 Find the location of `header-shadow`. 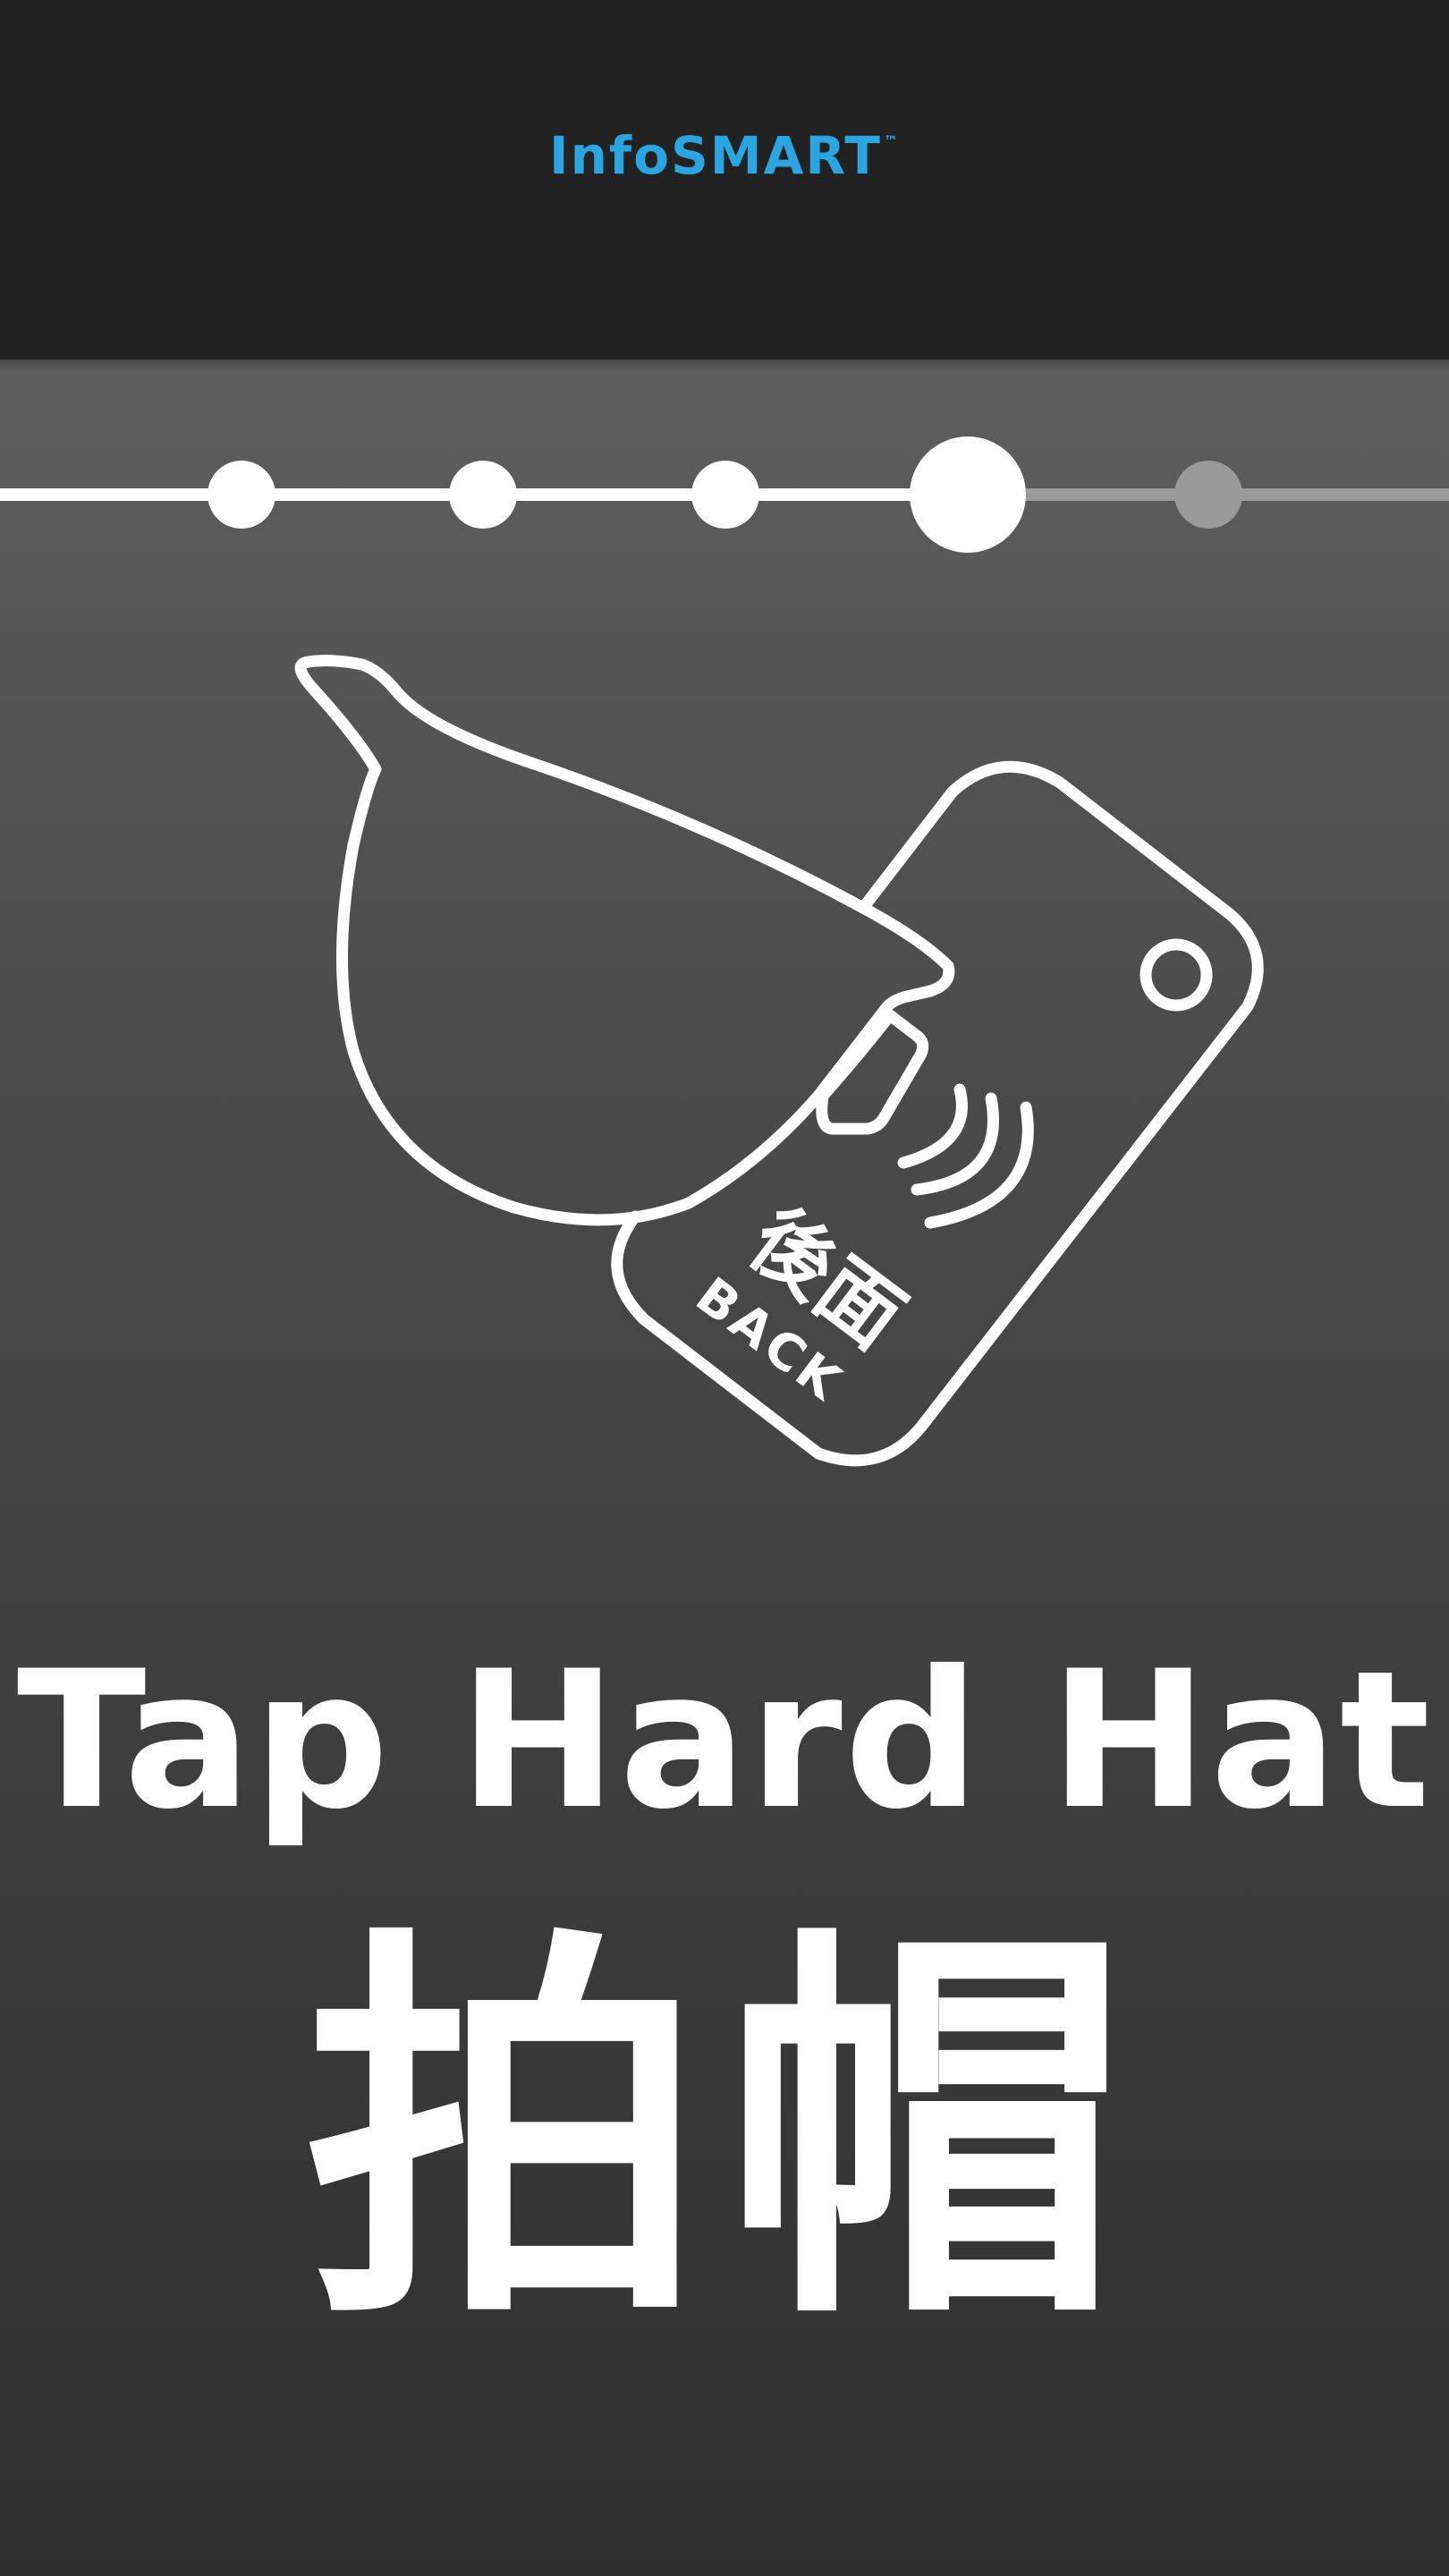

header-shadow is located at coordinates (724, 366).